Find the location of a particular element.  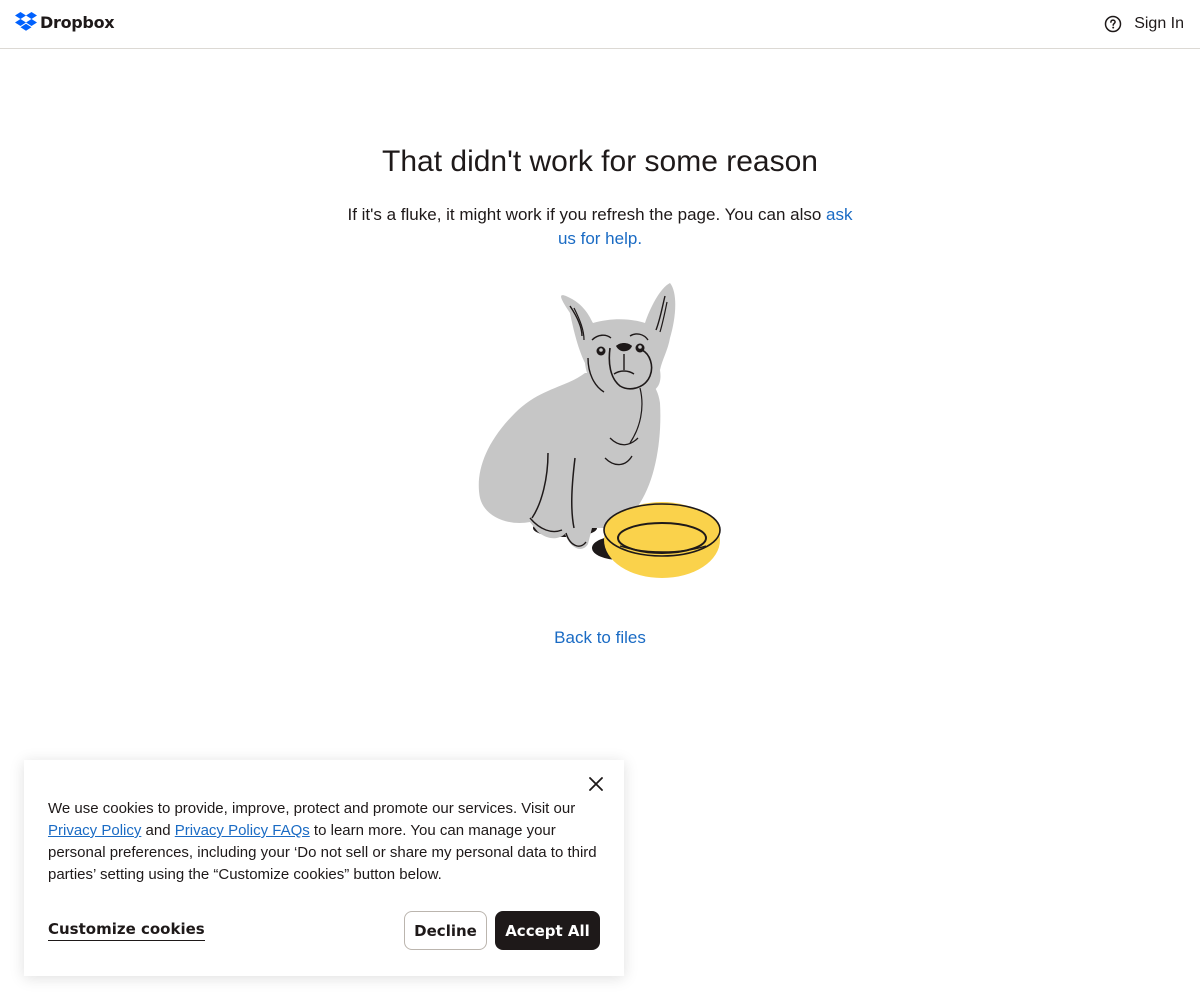

accept-all-button: Accept All is located at coordinates (547, 930).